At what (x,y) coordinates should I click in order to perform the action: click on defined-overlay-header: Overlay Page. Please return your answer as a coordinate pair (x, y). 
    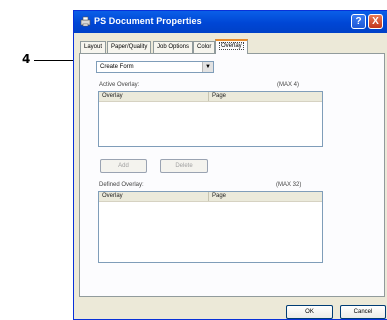
    Looking at the image, I should click on (210, 197).